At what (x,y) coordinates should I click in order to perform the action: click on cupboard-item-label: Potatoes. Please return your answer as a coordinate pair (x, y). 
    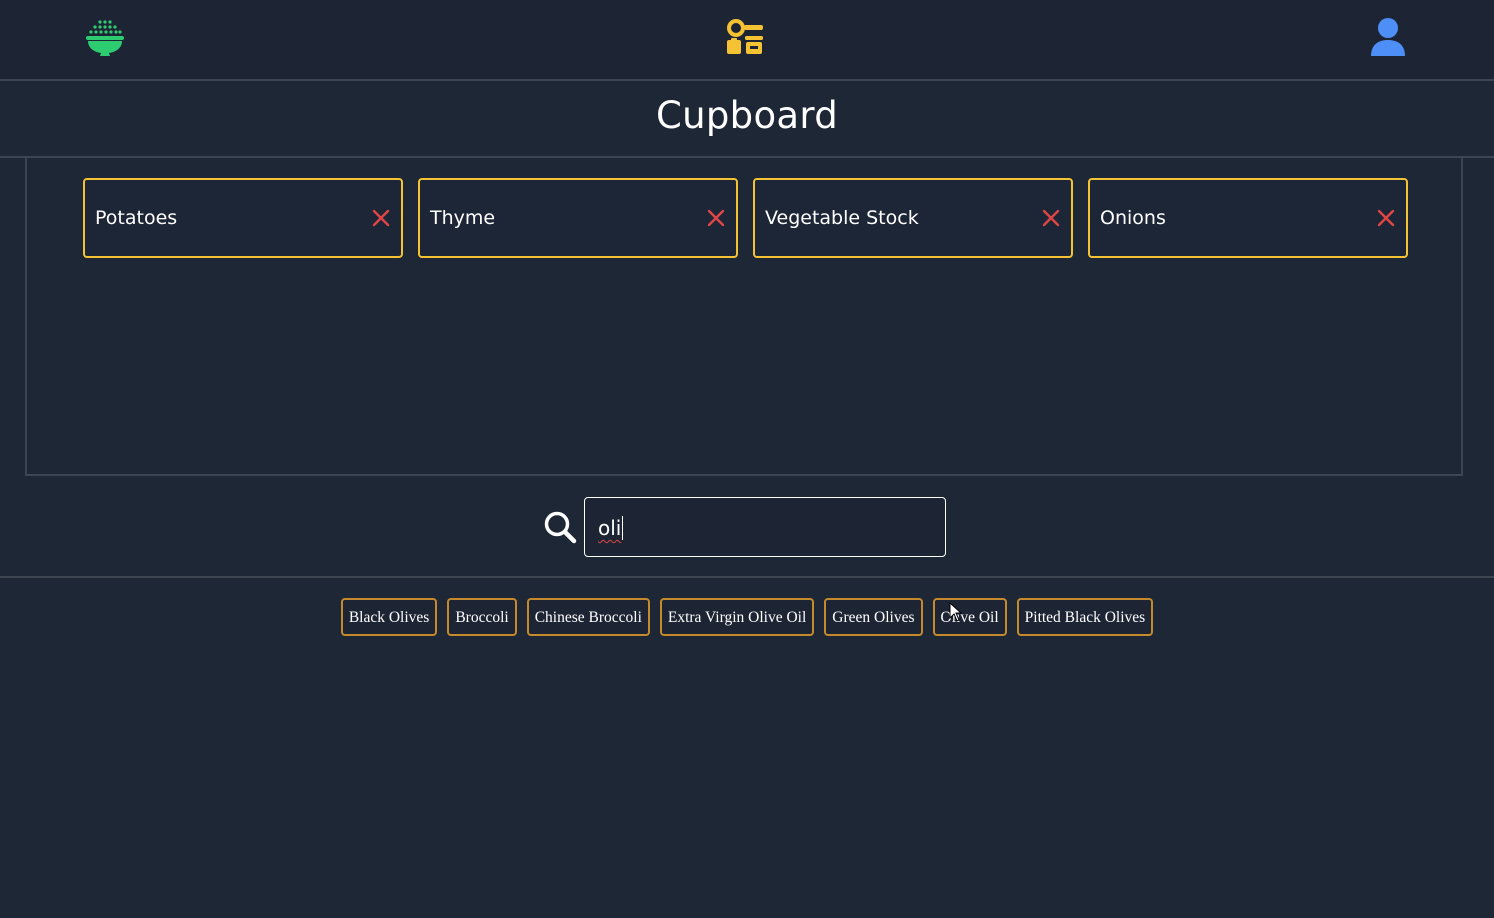
    Looking at the image, I should click on (136, 218).